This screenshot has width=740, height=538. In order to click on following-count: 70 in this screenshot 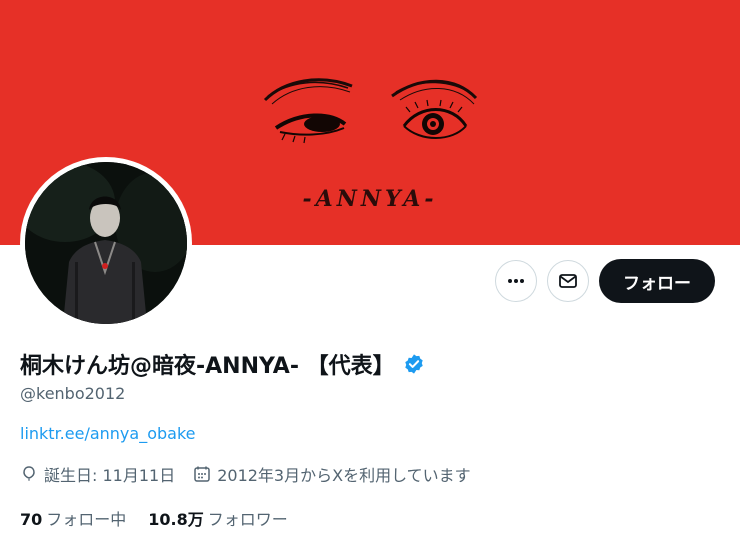, I will do `click(31, 519)`.